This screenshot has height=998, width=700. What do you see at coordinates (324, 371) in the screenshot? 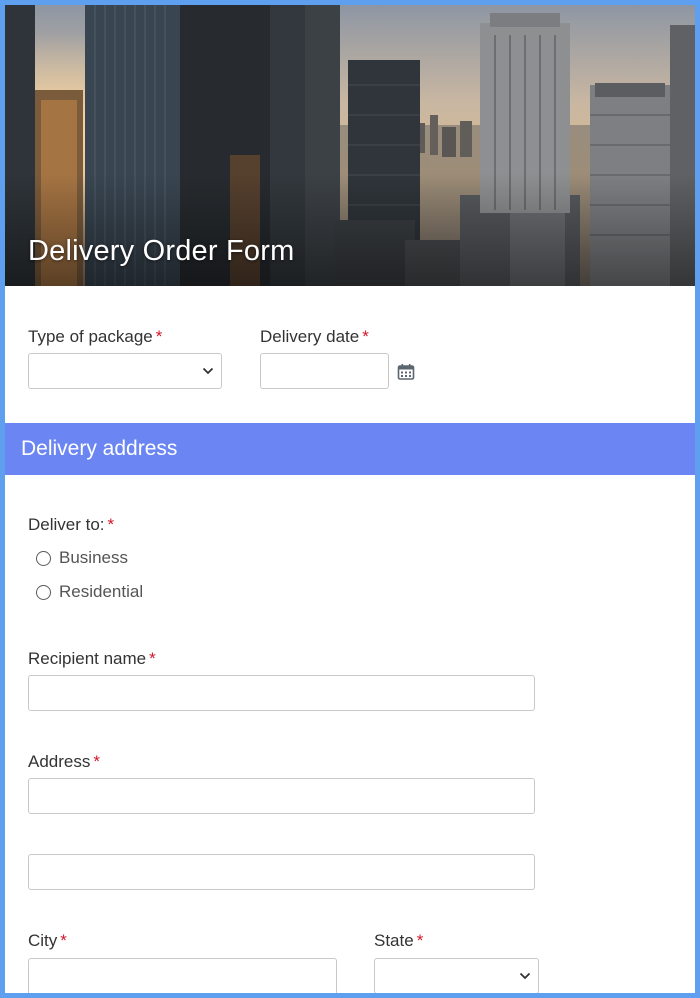
I see `delivery-date-input` at bounding box center [324, 371].